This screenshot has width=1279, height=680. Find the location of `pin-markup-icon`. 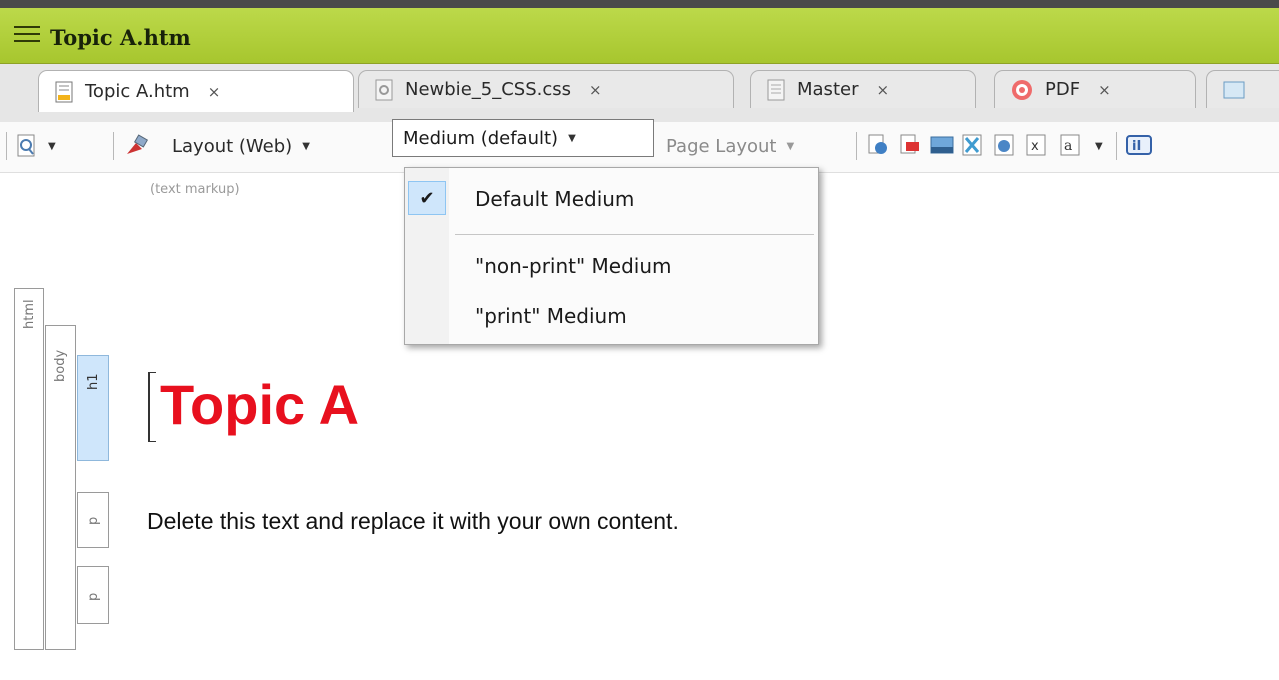

pin-markup-icon is located at coordinates (138, 144).